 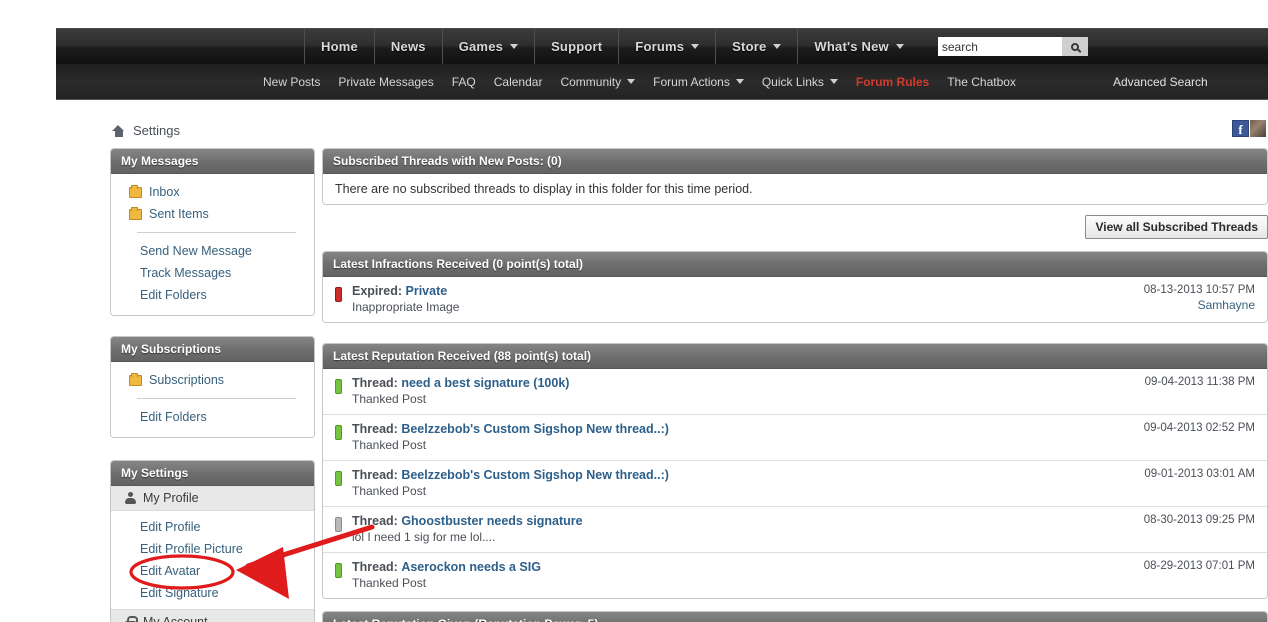 I want to click on sidebar-block-title: My Settings, so click(x=212, y=473).